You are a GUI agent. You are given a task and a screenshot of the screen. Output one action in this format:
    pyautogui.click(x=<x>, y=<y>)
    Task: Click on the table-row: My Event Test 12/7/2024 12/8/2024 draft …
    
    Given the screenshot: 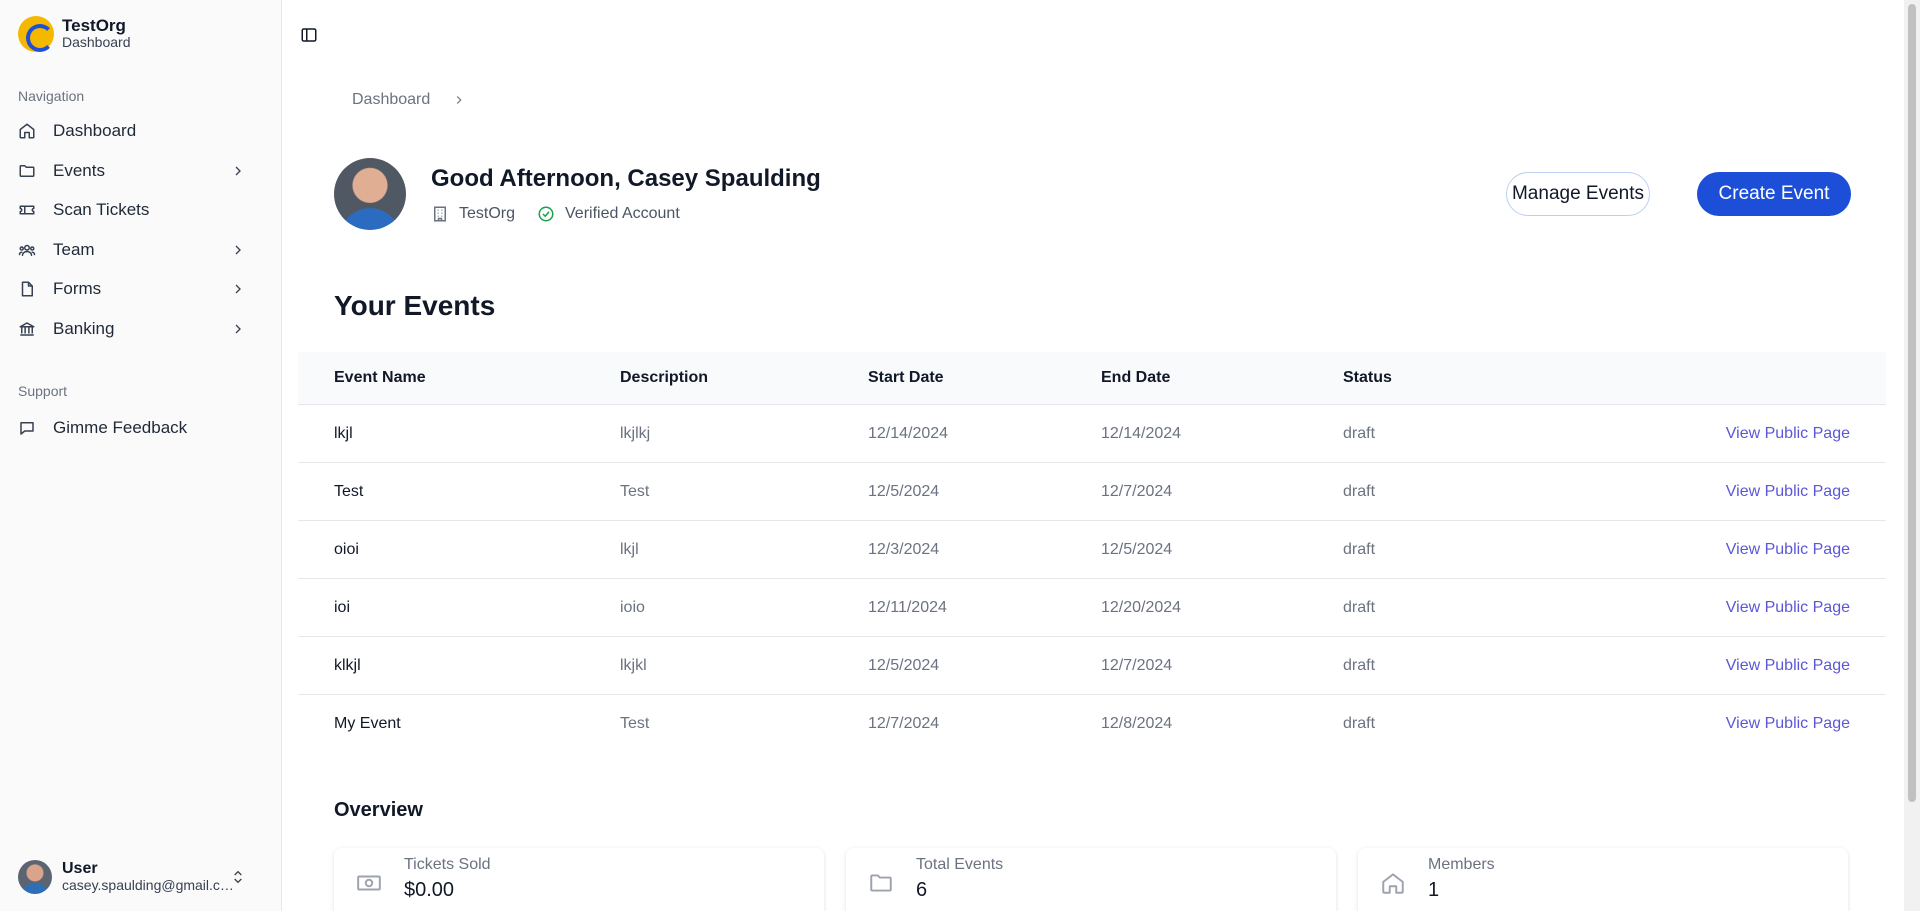 What is the action you would take?
    pyautogui.click(x=1092, y=724)
    